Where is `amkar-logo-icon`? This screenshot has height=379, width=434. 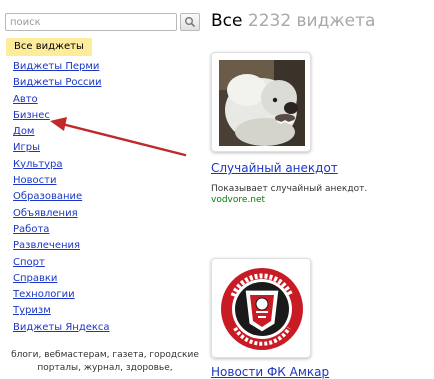 amkar-logo-icon is located at coordinates (262, 309).